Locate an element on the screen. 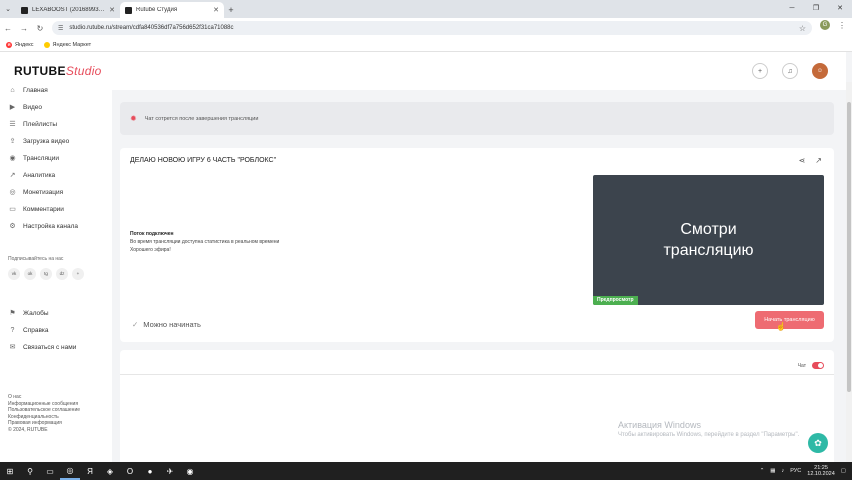 The width and height of the screenshot is (852, 480). sidebar-item-analytics: ↗ Аналитика is located at coordinates (32, 175).